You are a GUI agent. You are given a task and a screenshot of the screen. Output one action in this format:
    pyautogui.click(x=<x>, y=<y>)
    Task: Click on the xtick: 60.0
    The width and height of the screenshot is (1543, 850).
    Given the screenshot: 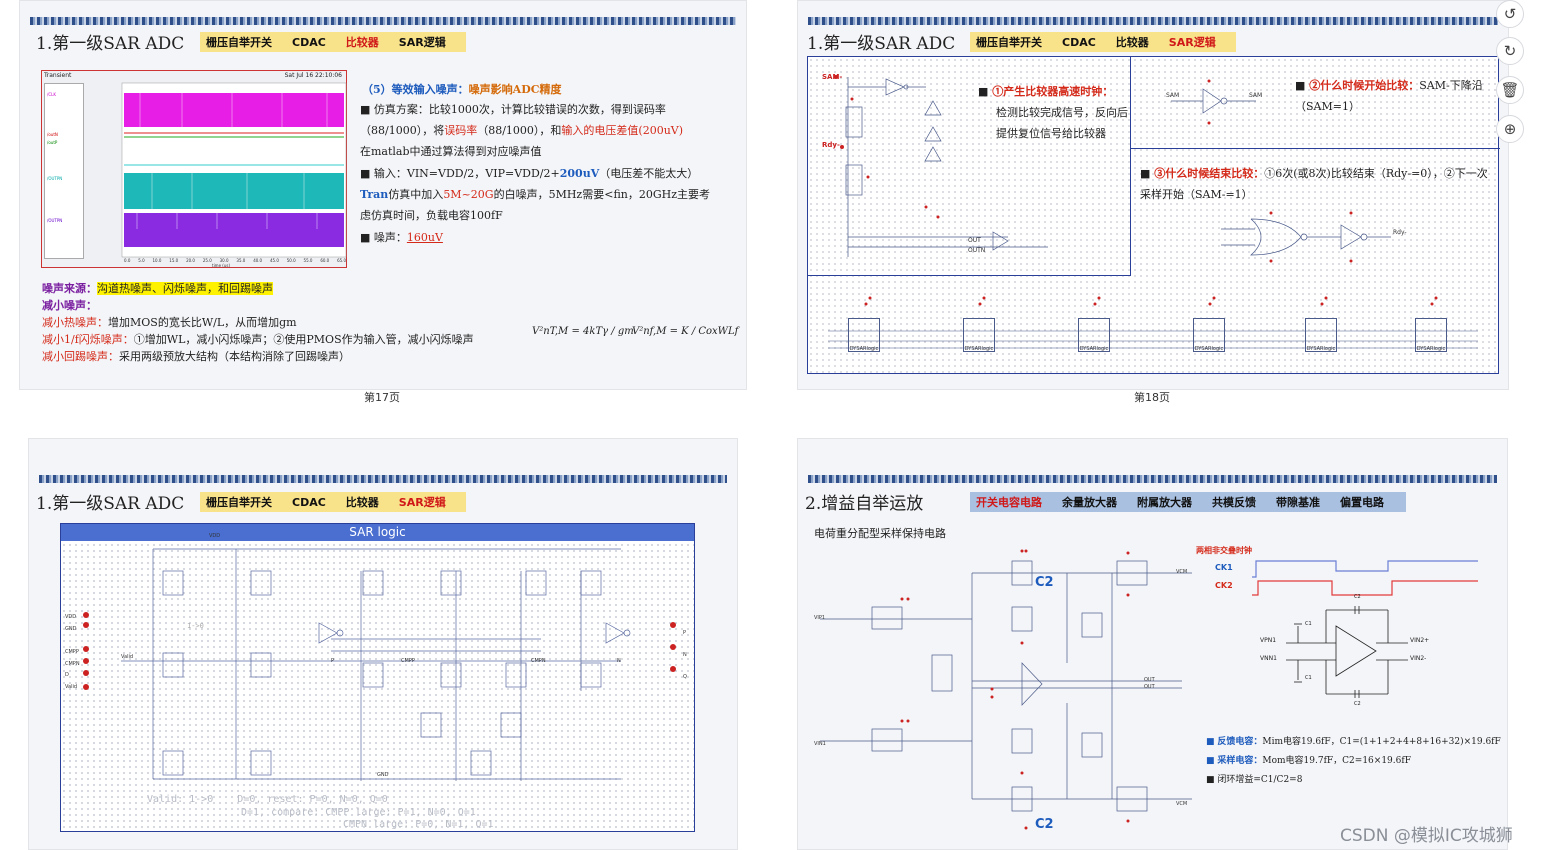 What is the action you would take?
    pyautogui.click(x=325, y=260)
    